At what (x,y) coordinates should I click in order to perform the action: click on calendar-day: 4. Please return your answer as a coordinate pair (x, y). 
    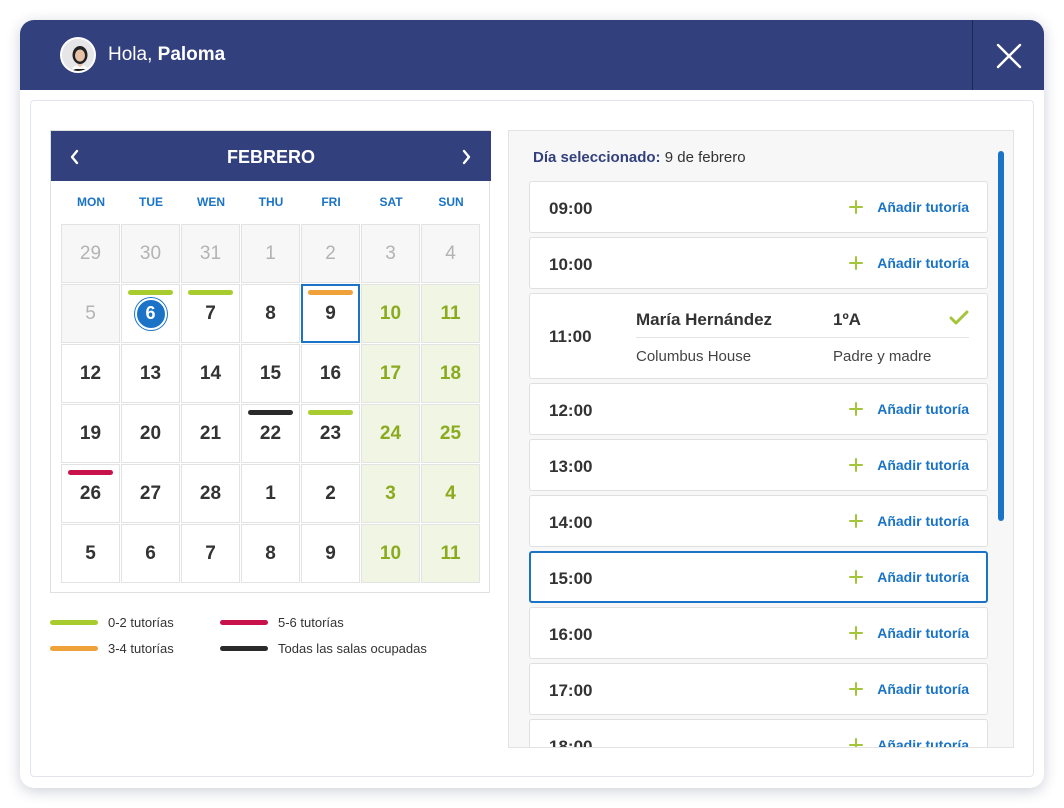
    Looking at the image, I should click on (450, 253).